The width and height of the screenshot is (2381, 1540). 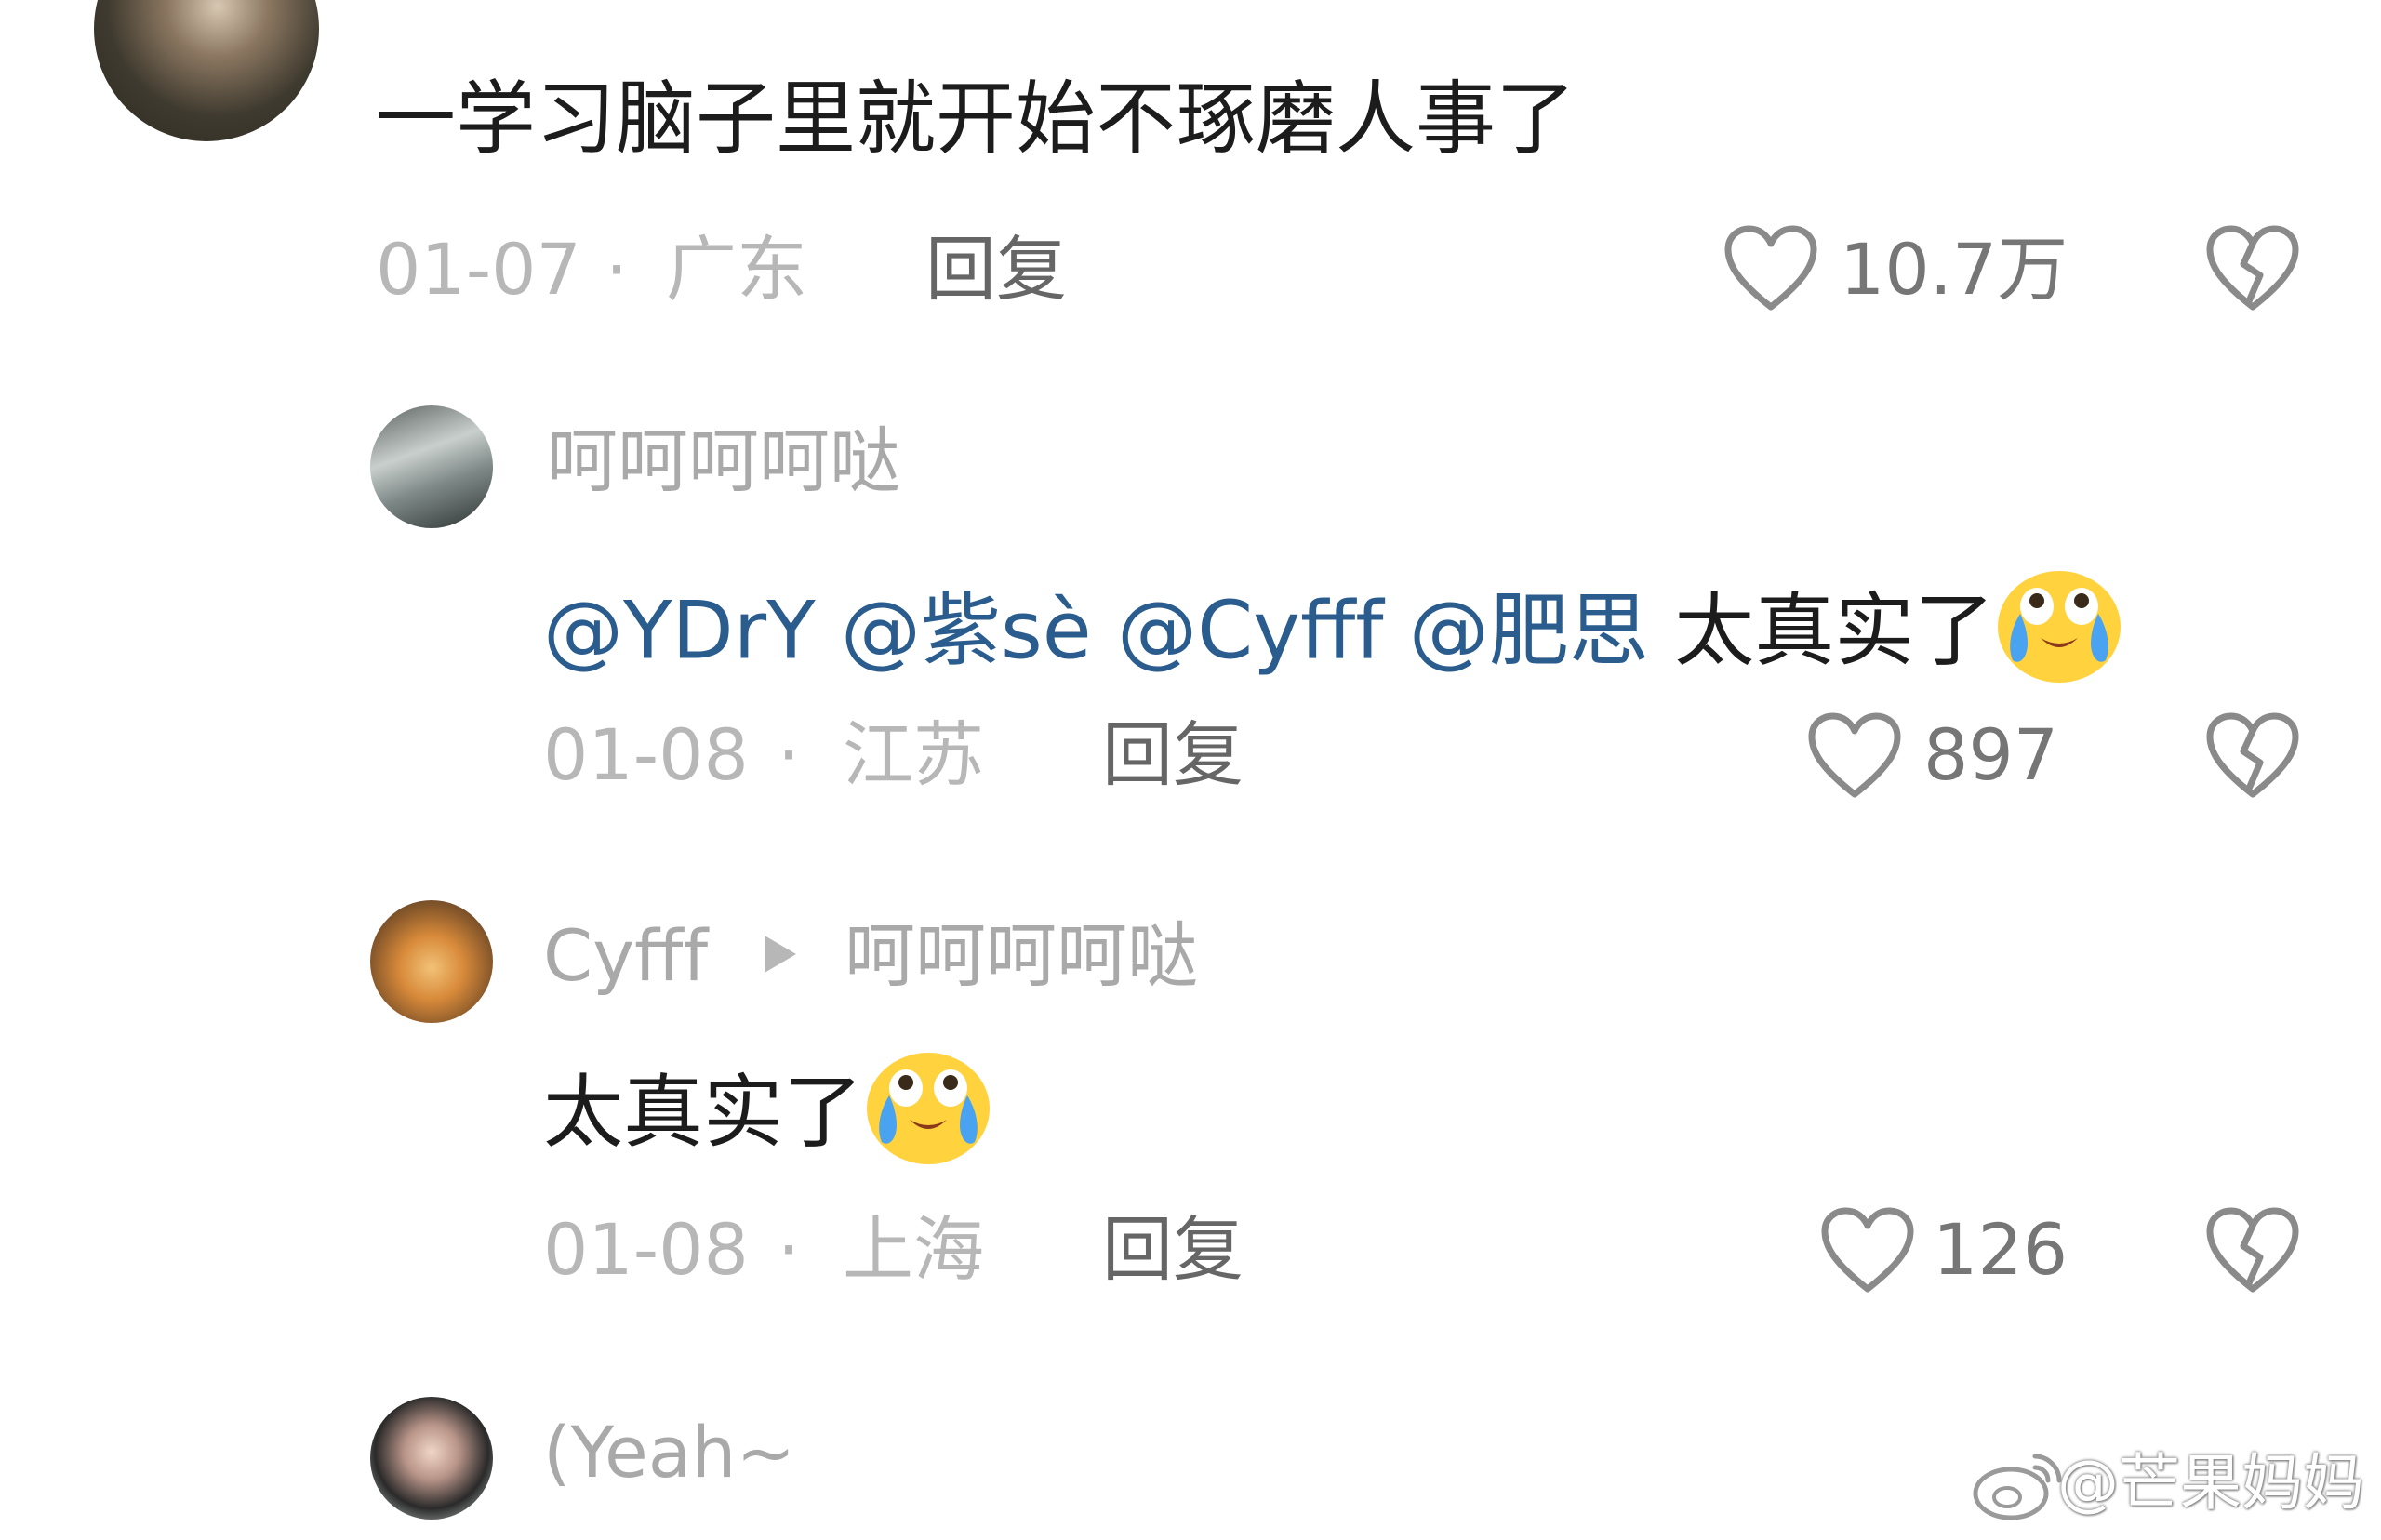 I want to click on mention-link: @肥思, so click(x=1529, y=630).